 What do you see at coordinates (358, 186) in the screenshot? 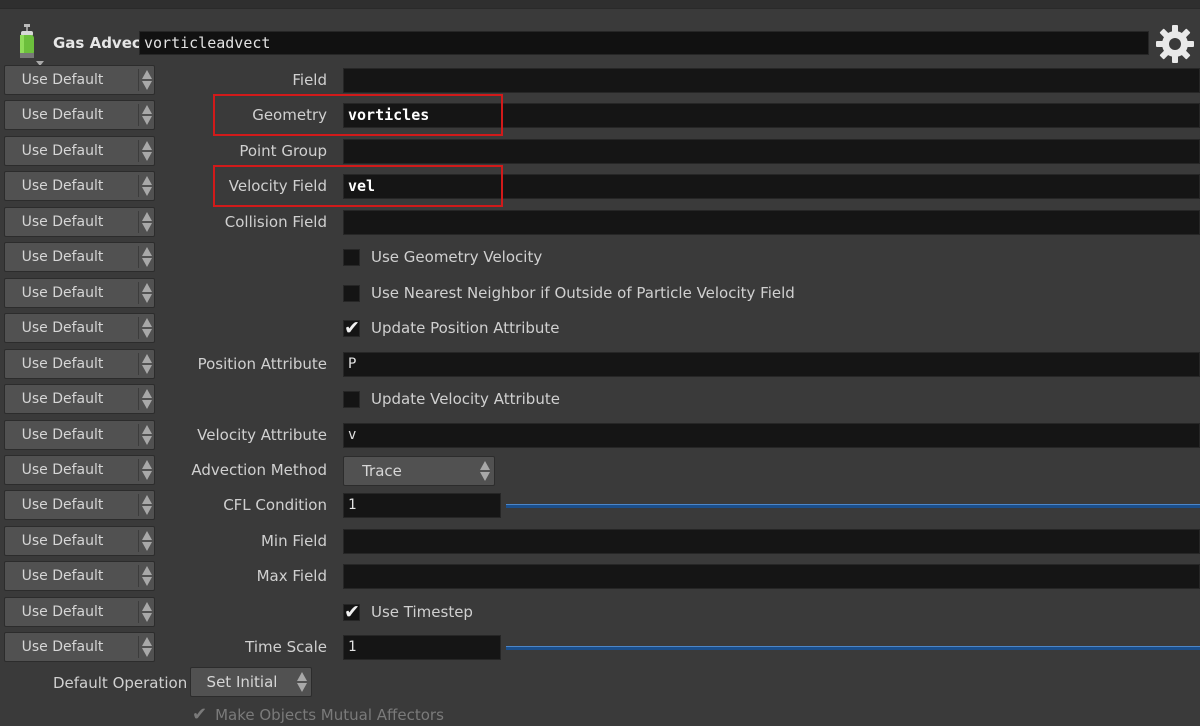
I see `highlight-box` at bounding box center [358, 186].